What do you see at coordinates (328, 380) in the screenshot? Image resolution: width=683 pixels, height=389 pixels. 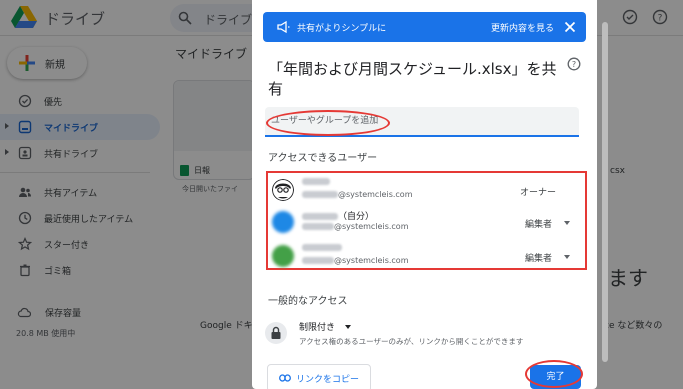 I see `copy-link-label: リンクをコピー` at bounding box center [328, 380].